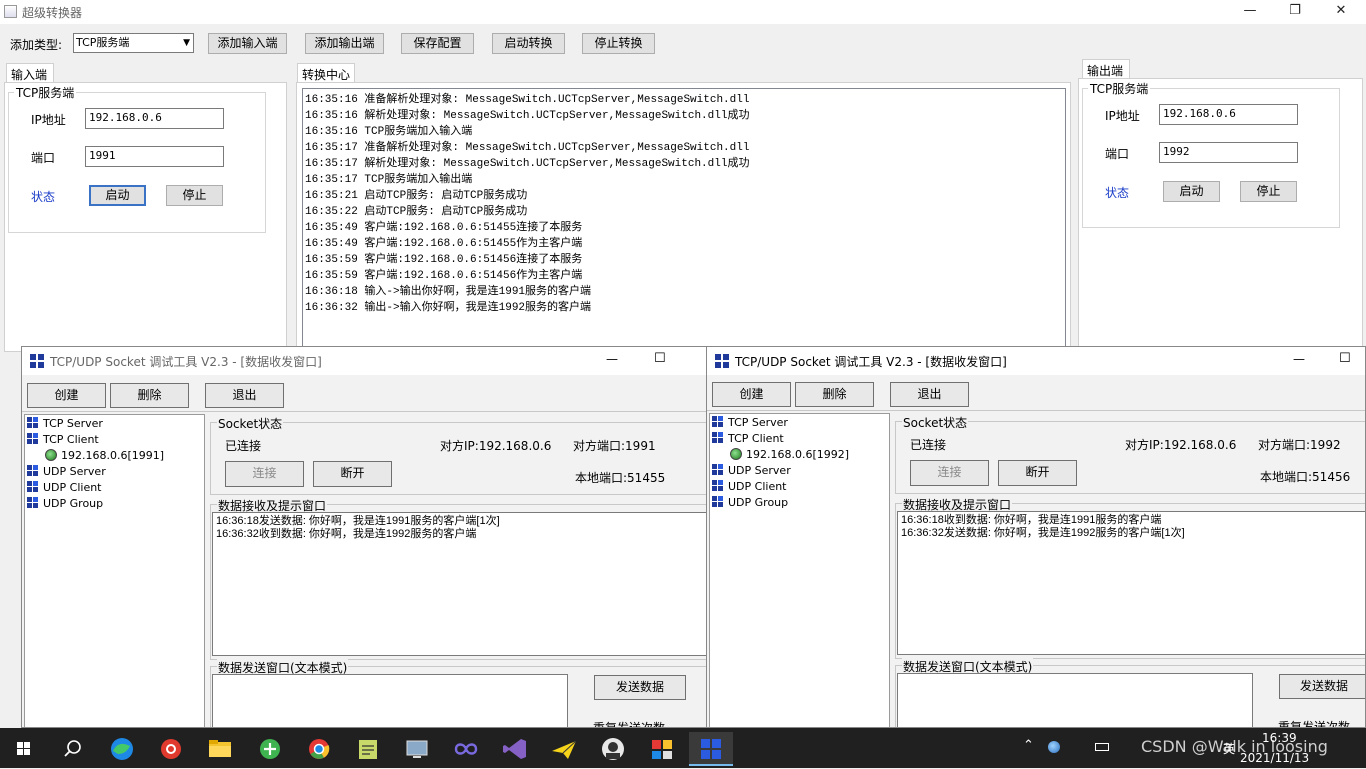 The width and height of the screenshot is (1366, 769). What do you see at coordinates (154, 156) in the screenshot?
I see `input-port-field: 1991` at bounding box center [154, 156].